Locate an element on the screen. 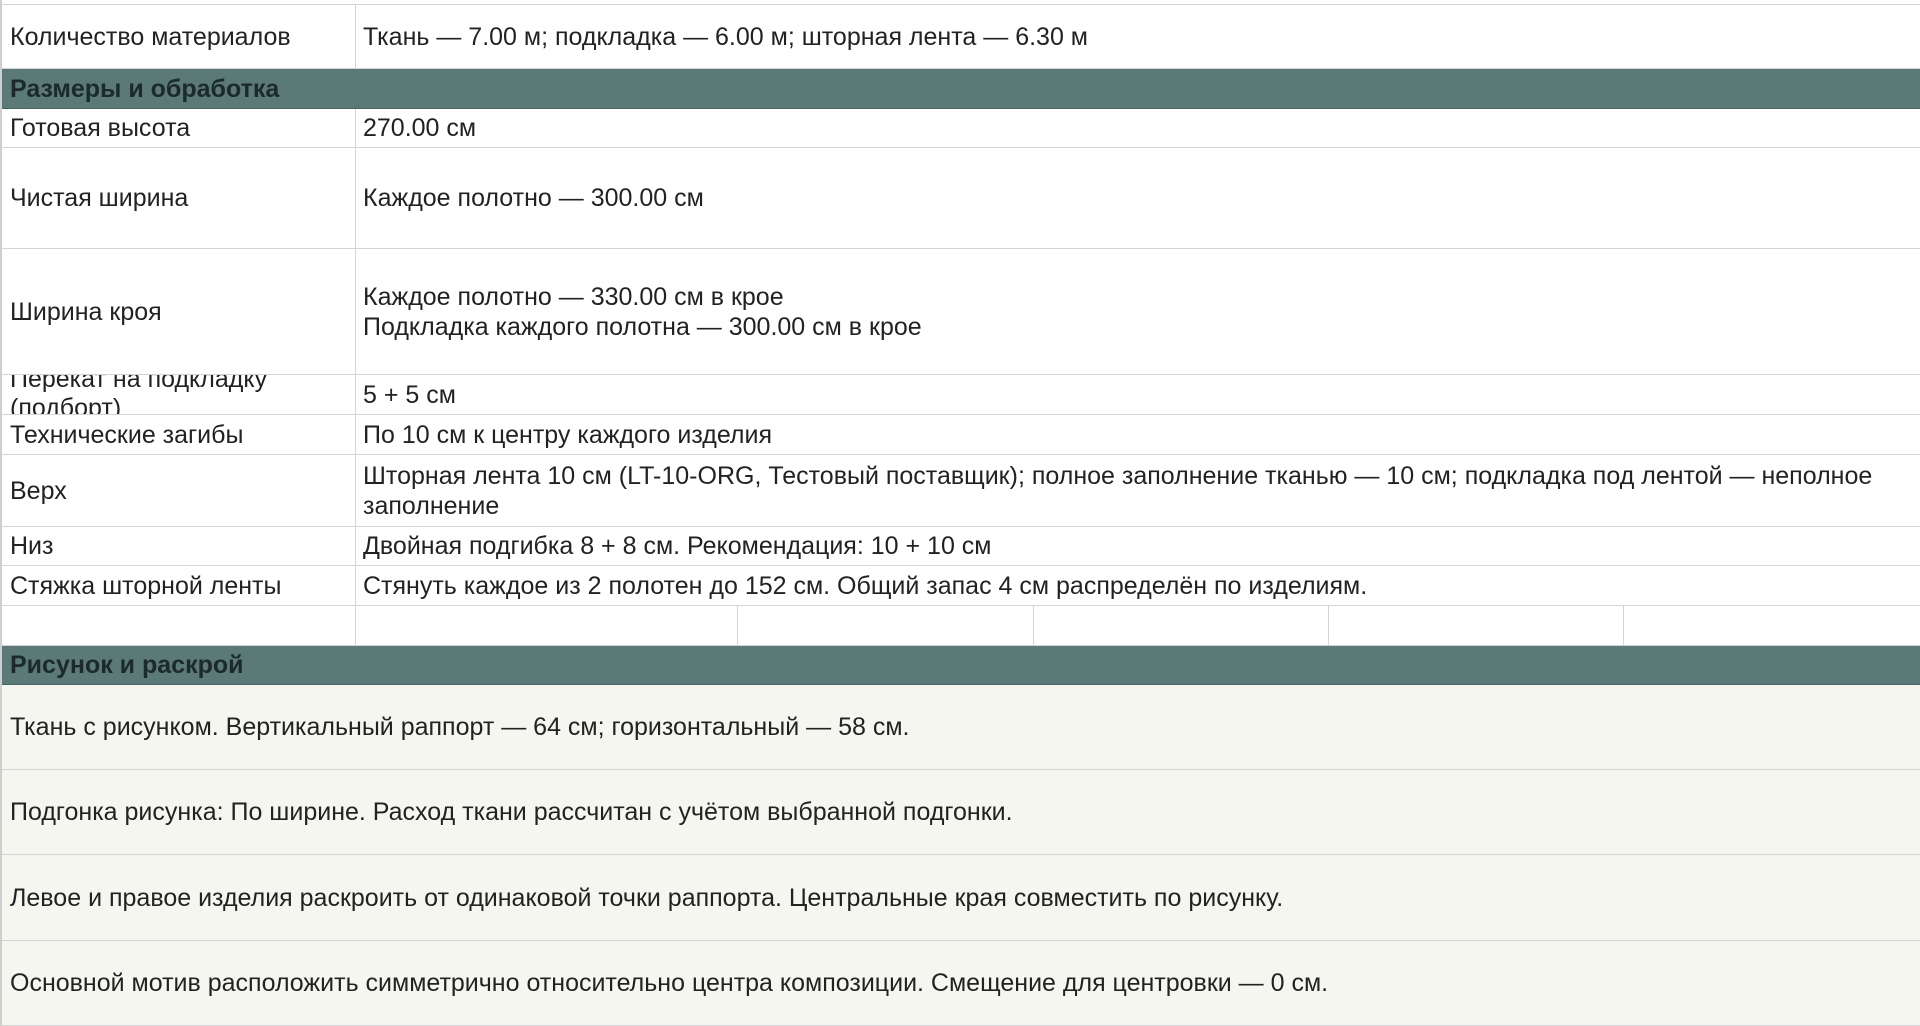 The image size is (1920, 1026). label-lining-overlap: Перекат на подкладку (подборт) is located at coordinates (178, 394).